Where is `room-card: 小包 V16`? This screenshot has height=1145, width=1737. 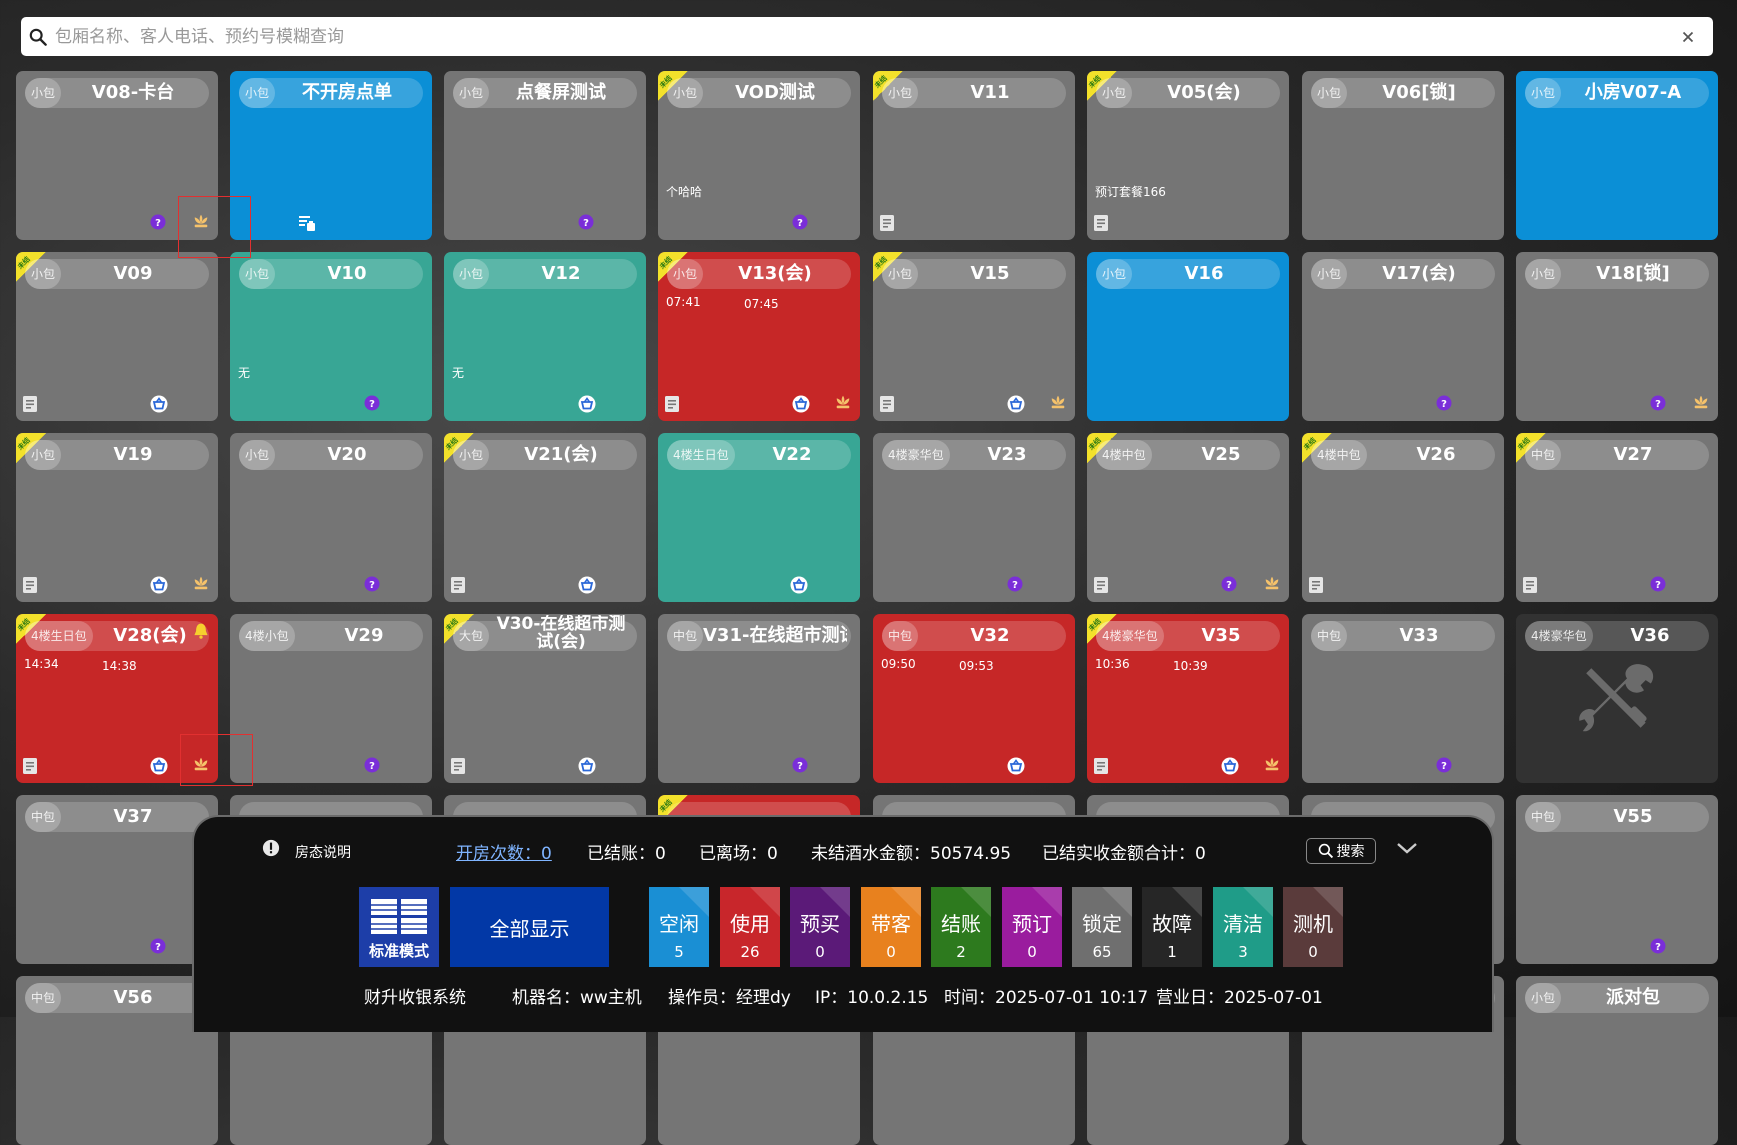 room-card: 小包 V16 is located at coordinates (1188, 336).